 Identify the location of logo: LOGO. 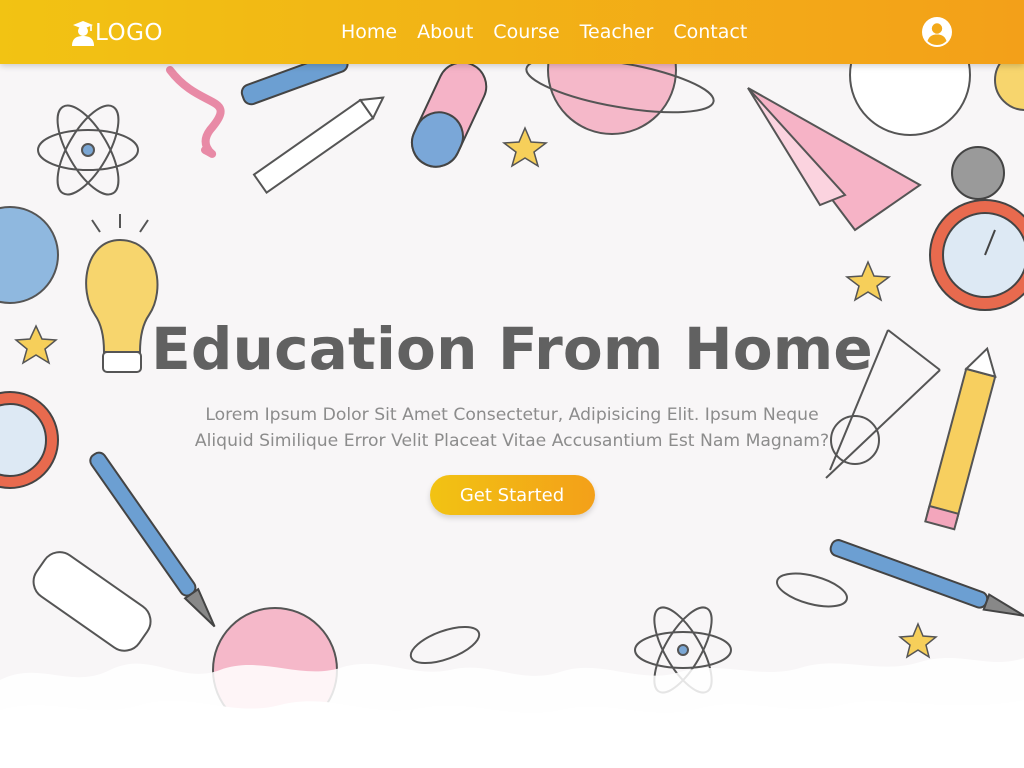
(117, 33).